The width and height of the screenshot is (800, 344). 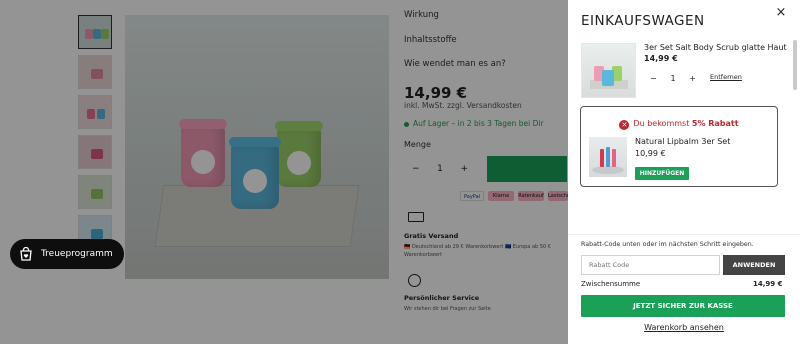 I want to click on view-cart-link: Warenkorb ansehen, so click(x=684, y=327).